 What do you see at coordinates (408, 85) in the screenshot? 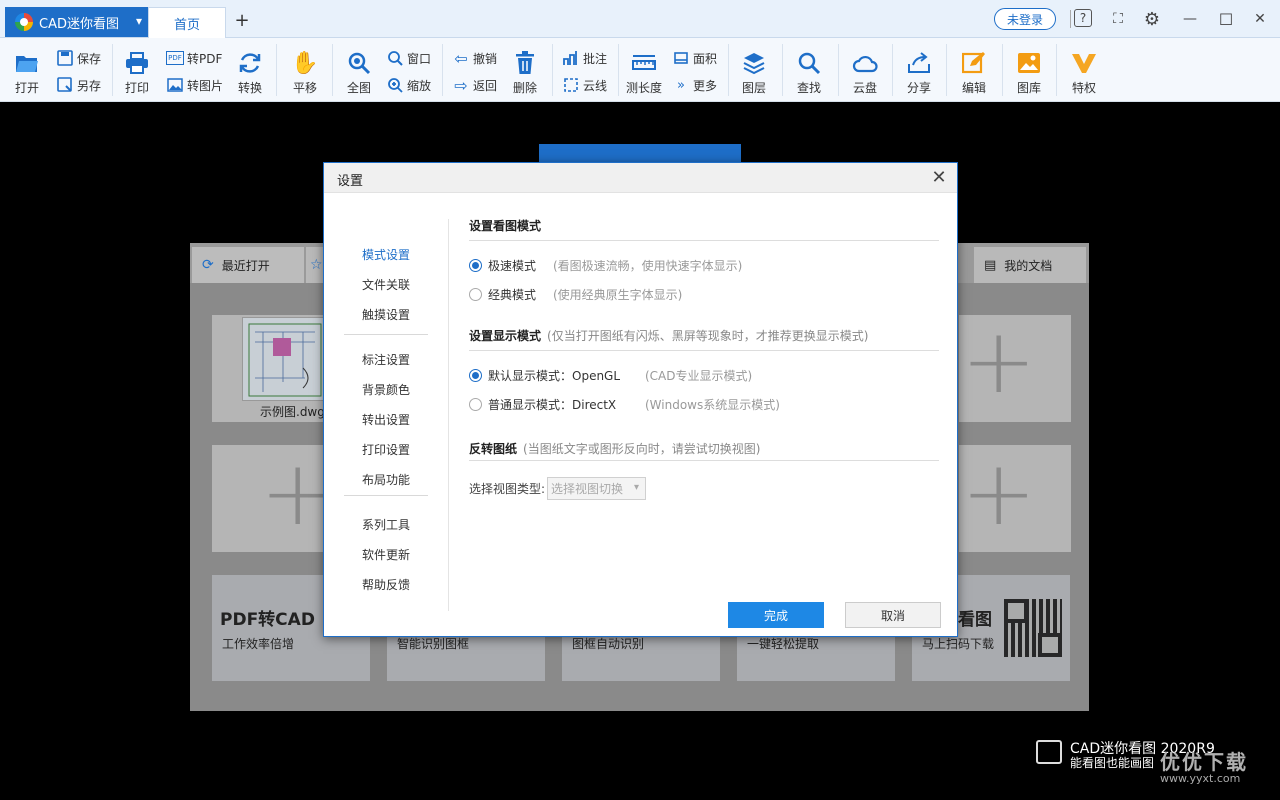
I see `zoom-button: 缩放` at bounding box center [408, 85].